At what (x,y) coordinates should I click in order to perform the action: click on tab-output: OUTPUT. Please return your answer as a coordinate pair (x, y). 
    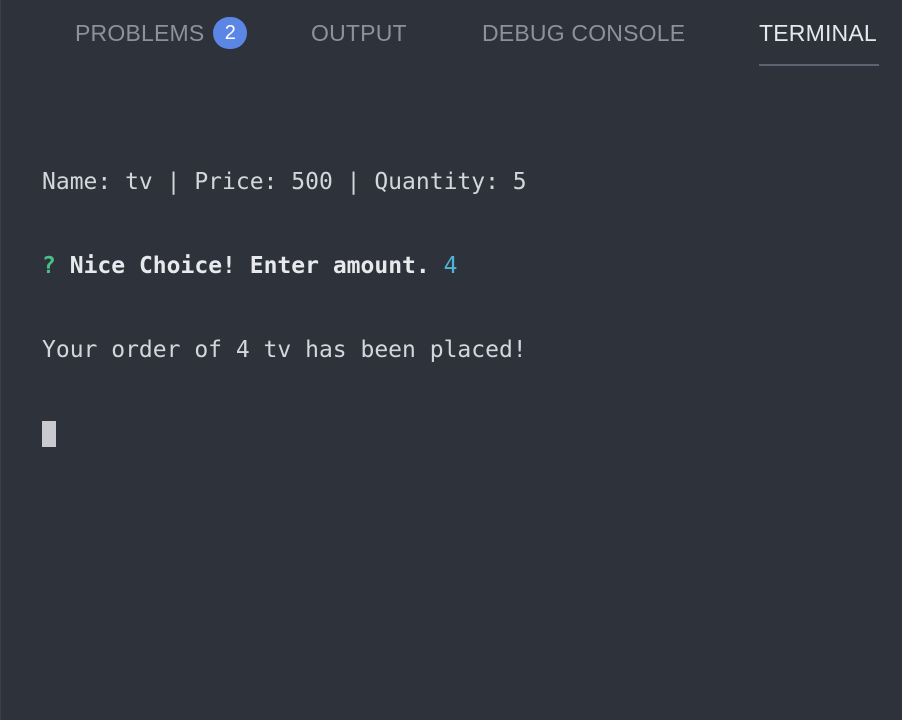
    Looking at the image, I should click on (359, 41).